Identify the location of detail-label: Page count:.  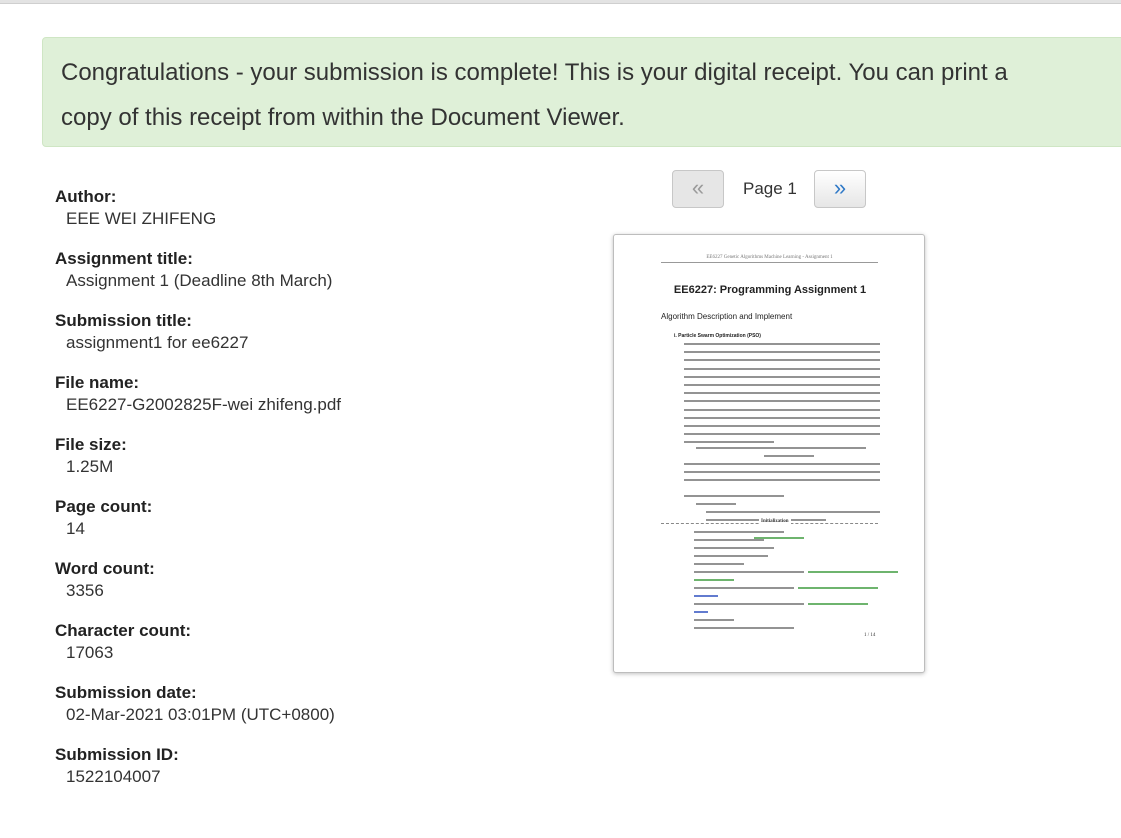
(104, 506).